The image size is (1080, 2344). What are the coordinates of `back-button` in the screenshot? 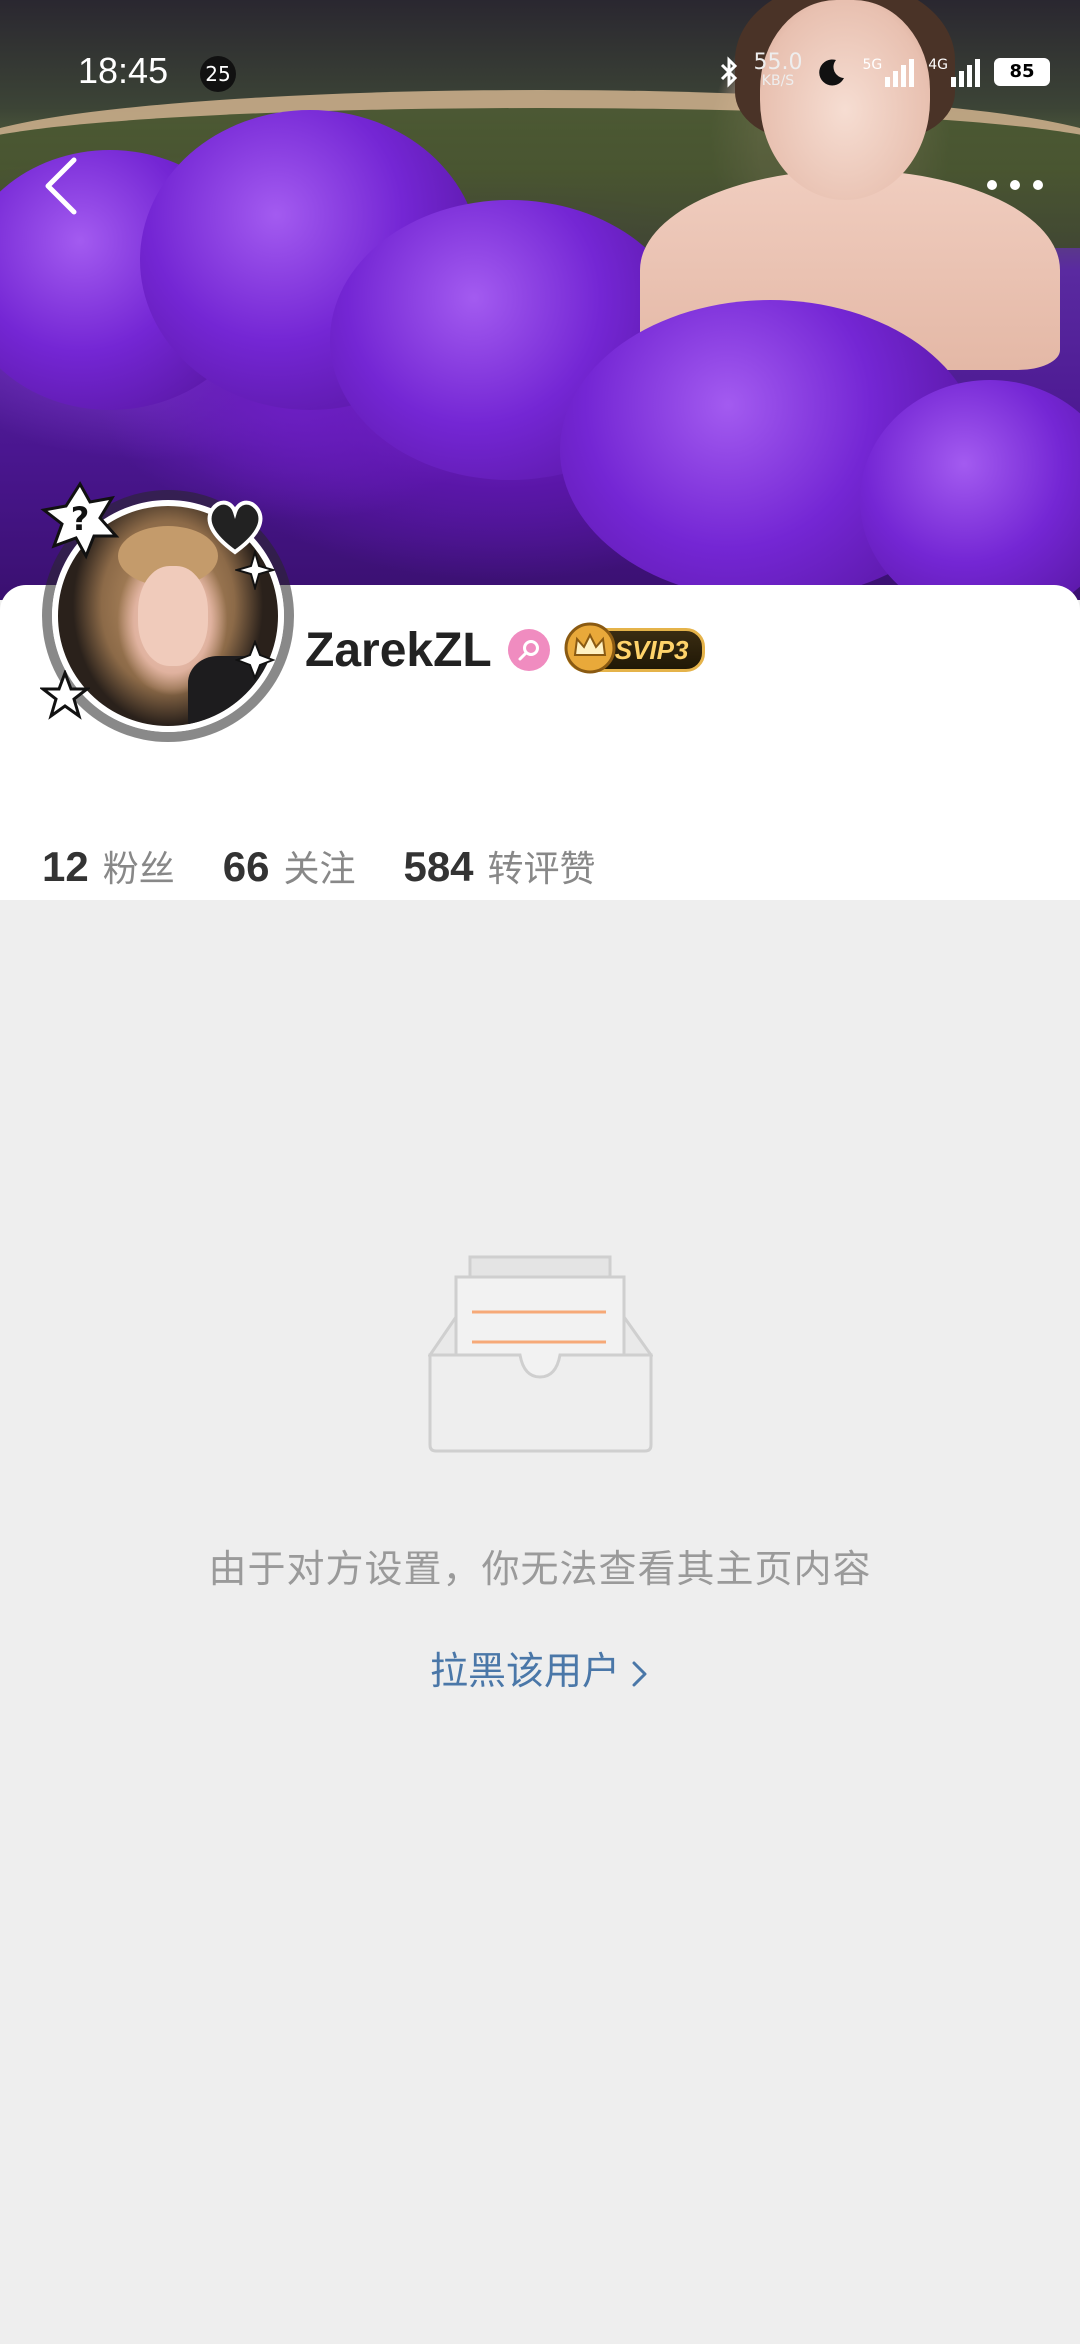 It's located at (66, 185).